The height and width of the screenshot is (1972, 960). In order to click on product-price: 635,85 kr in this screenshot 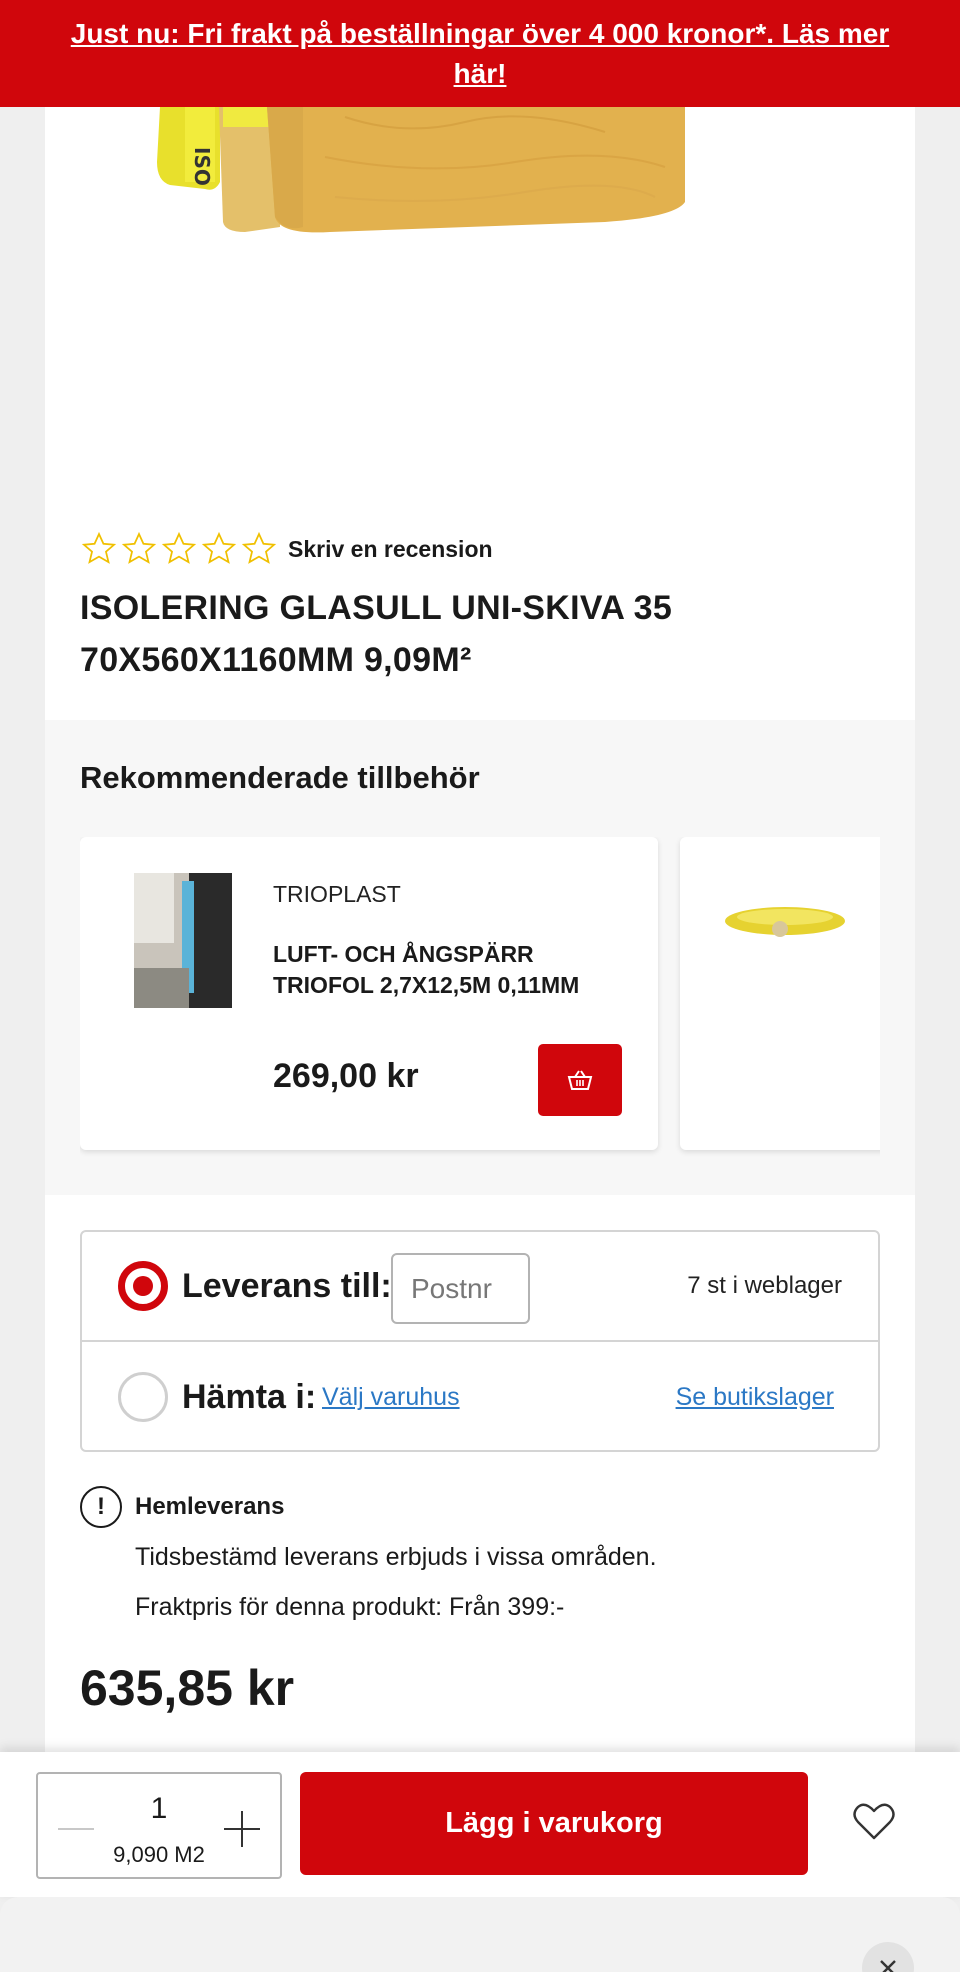, I will do `click(187, 1688)`.